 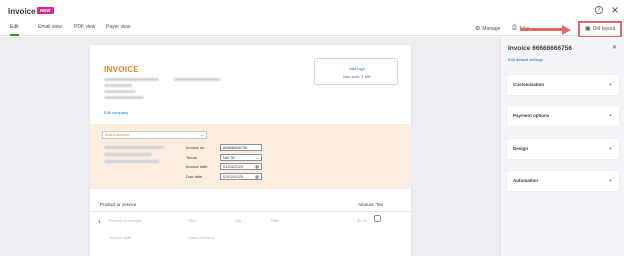 I want to click on annotation-arrow-head, so click(x=566, y=30).